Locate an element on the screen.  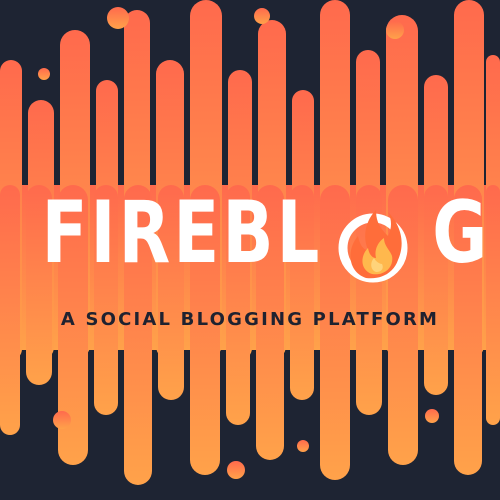
brand-title-right: G is located at coordinates (461, 233).